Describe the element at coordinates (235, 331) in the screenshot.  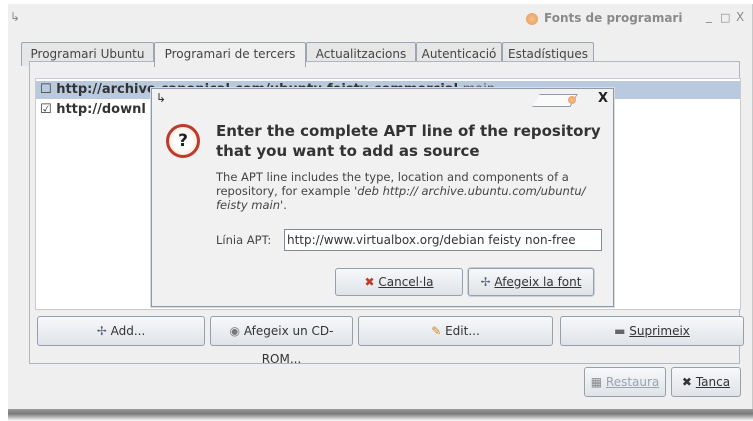
I see `cdrom-icon: ◉` at that location.